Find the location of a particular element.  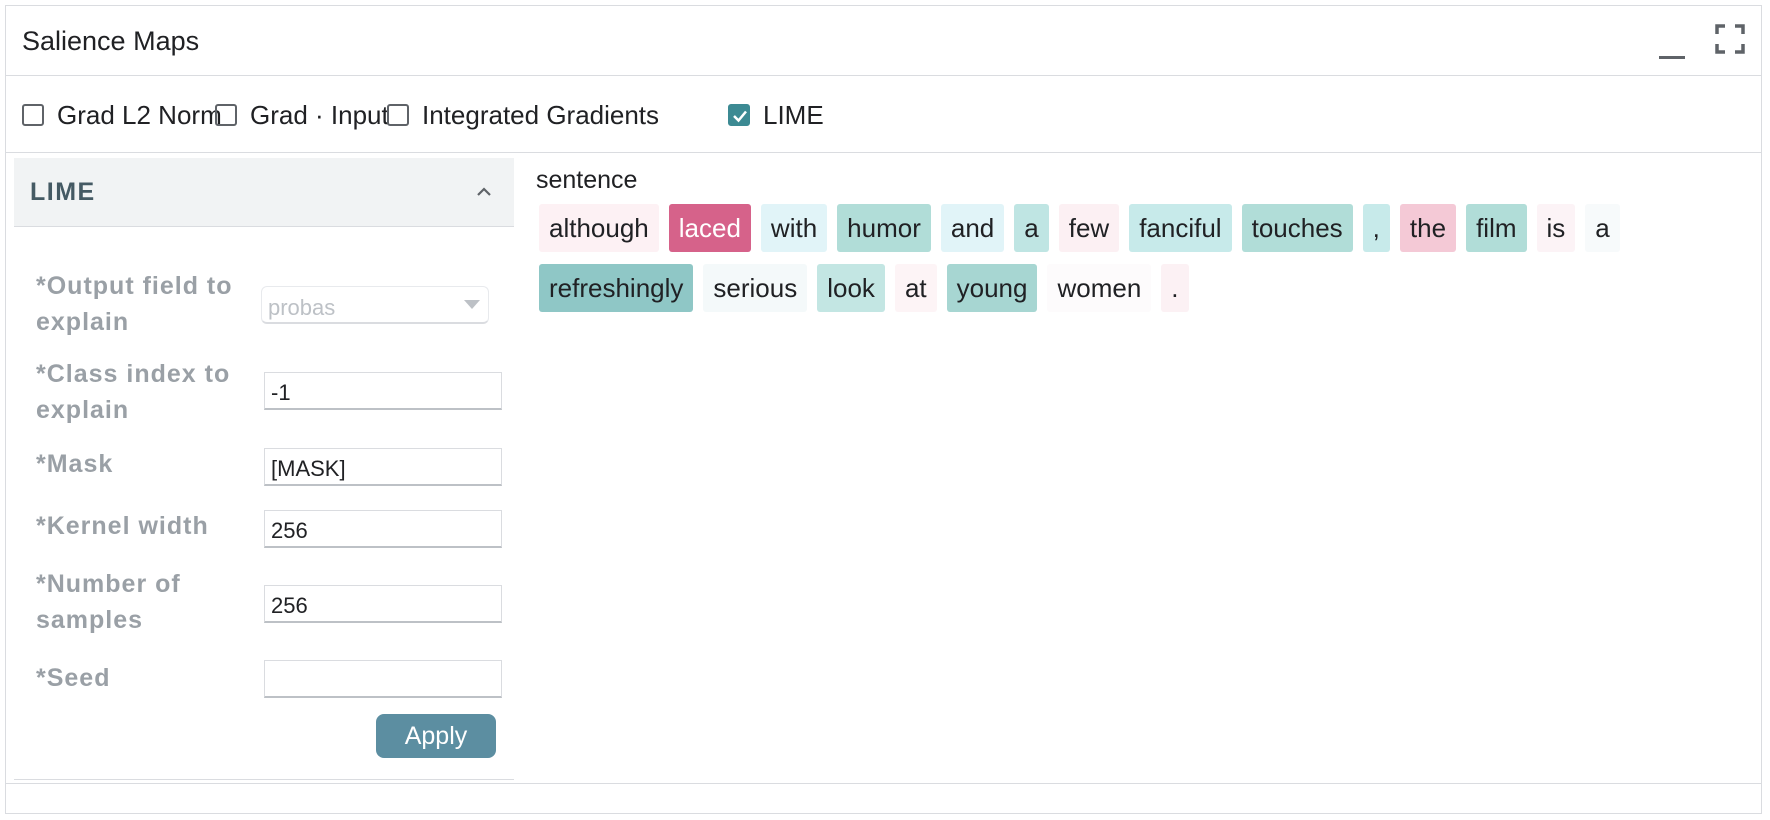

method-label: Grad · Input is located at coordinates (319, 114).